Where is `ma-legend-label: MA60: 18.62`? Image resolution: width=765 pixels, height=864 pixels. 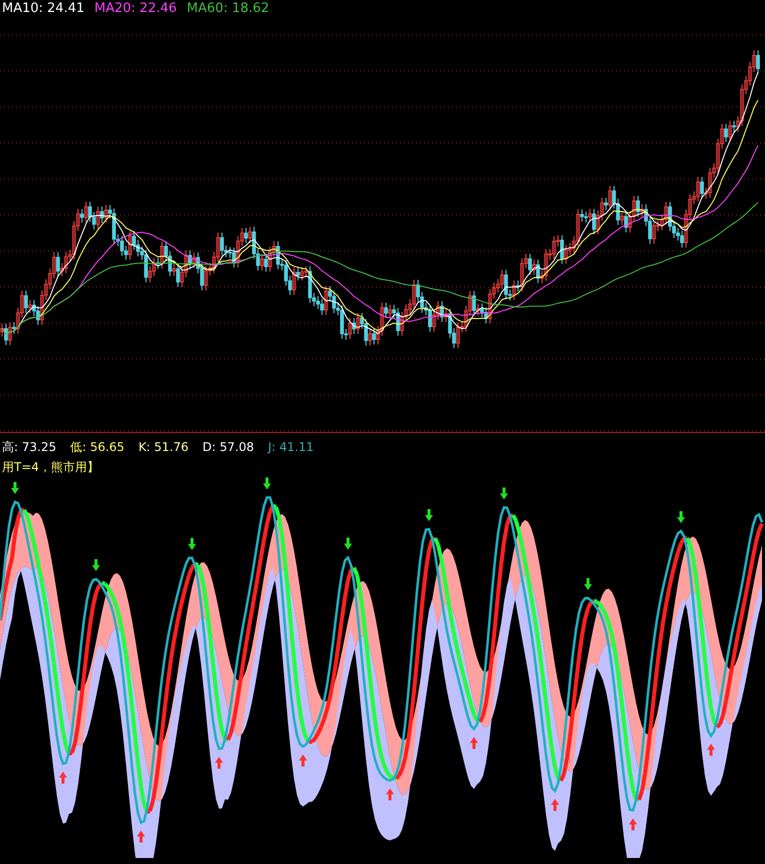 ma-legend-label: MA60: 18.62 is located at coordinates (228, 8).